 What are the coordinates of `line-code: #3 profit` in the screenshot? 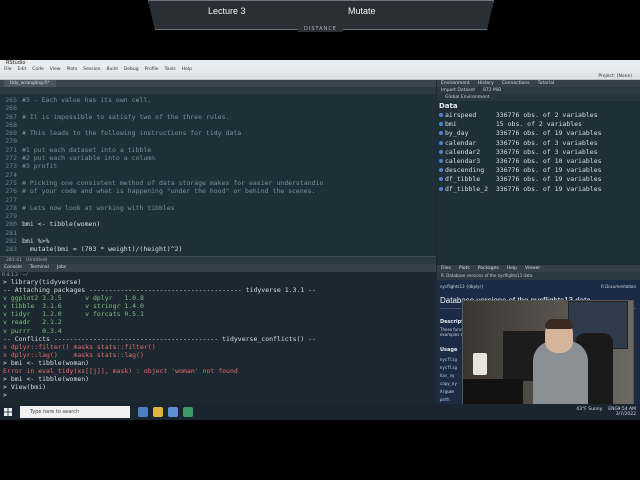 It's located at (40, 166).